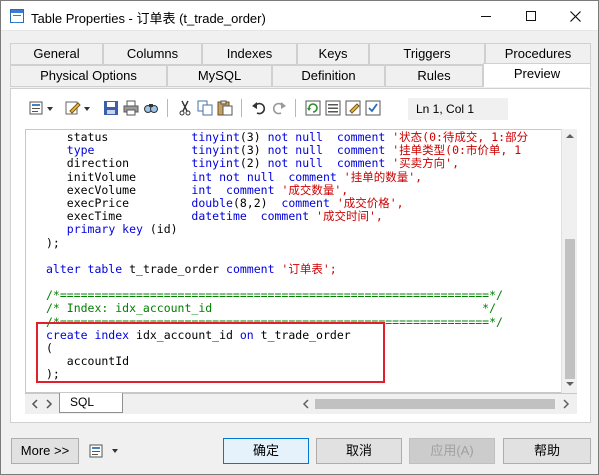 This screenshot has height=475, width=599. I want to click on code-token: (2), so click(253, 164).